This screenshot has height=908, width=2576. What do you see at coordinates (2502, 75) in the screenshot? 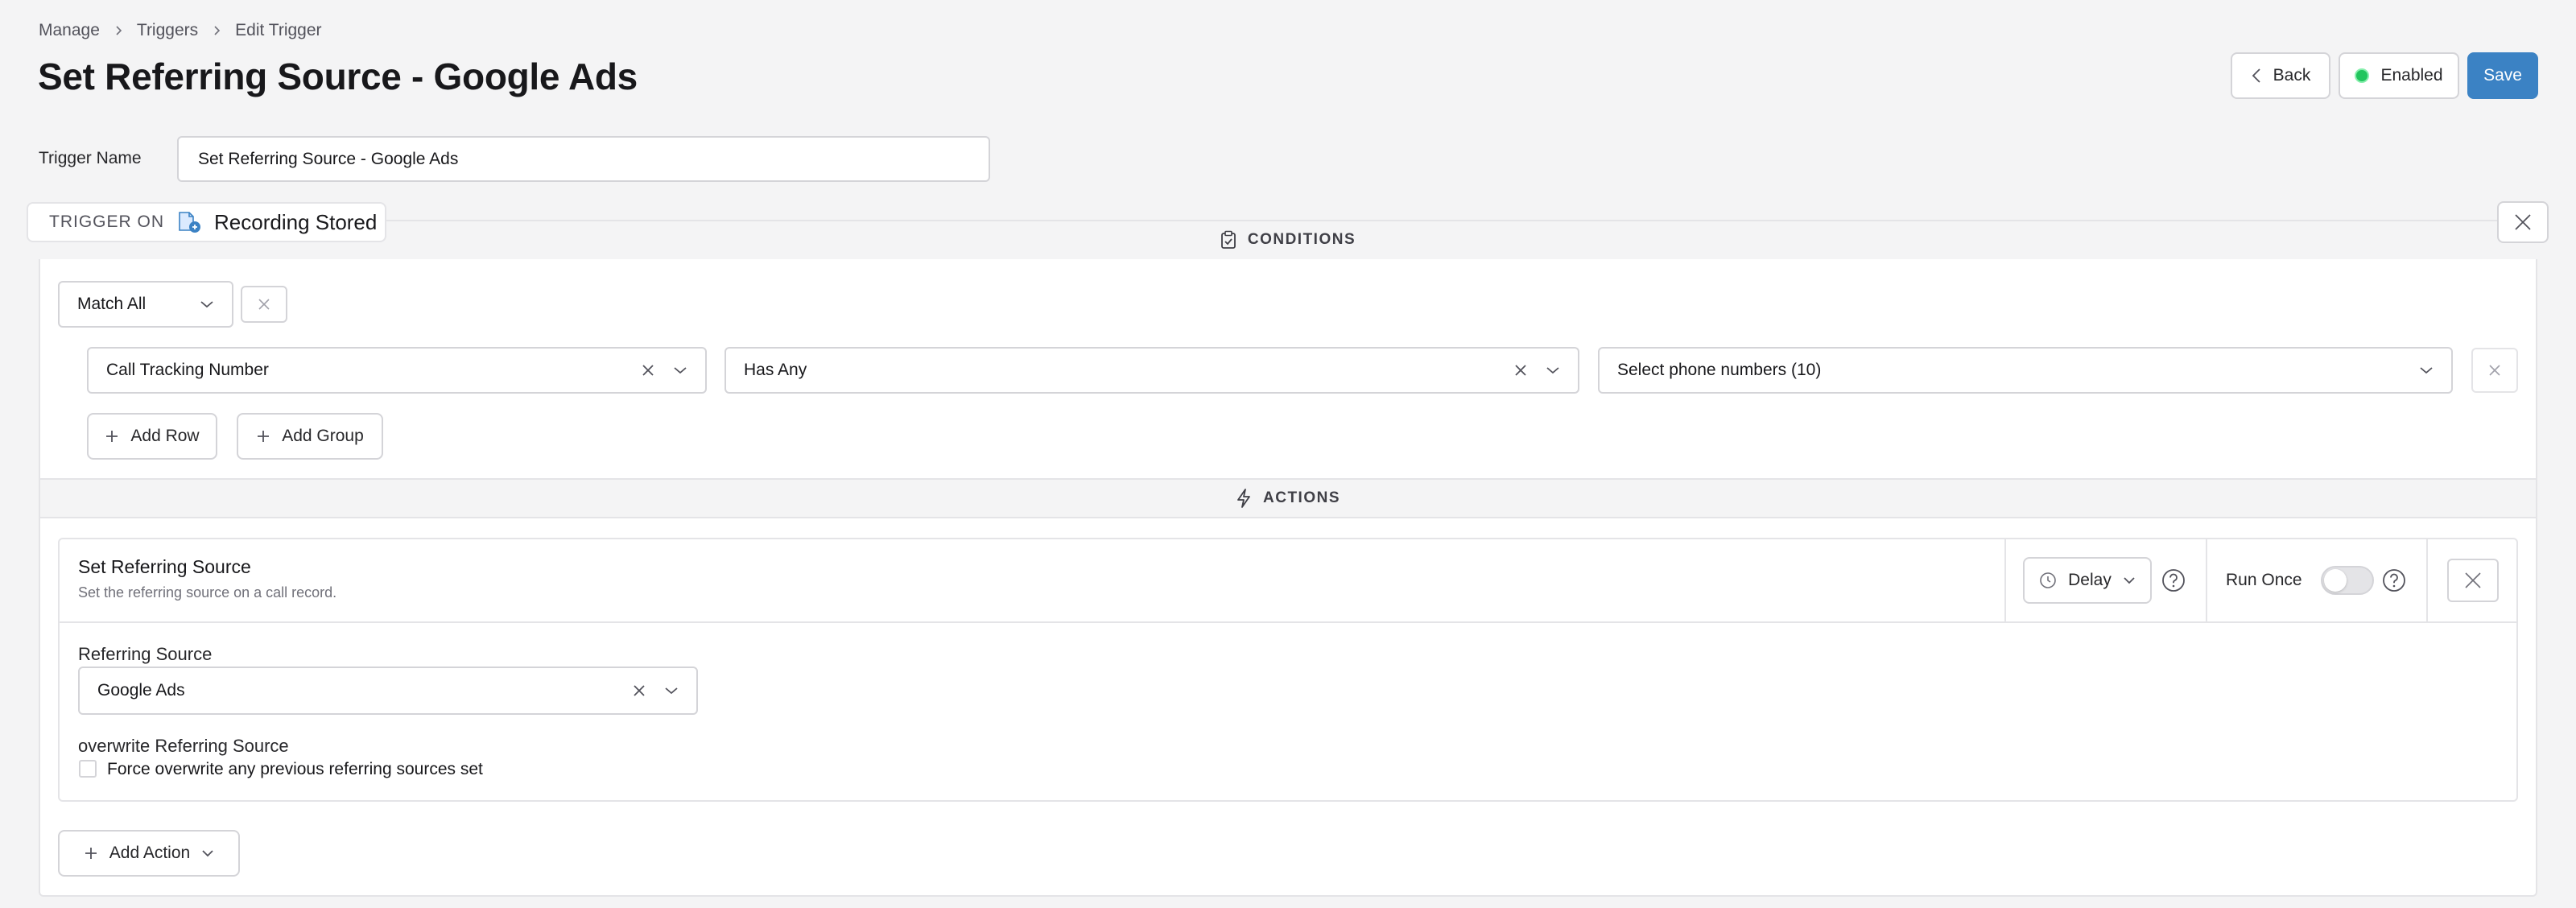
I see `save-button: Save` at bounding box center [2502, 75].